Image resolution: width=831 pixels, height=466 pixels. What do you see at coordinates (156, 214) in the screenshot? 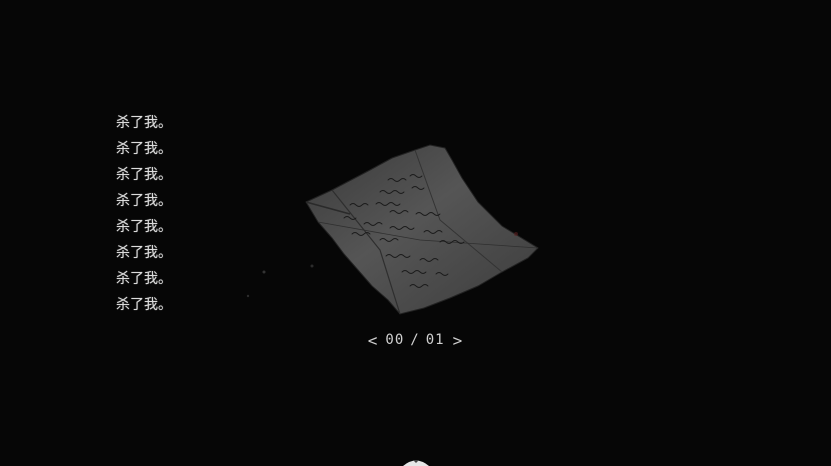
I see `repeated-text-block: 杀了我。 杀了我。 杀了我。 杀了我。 杀了我。 杀了我。 杀了我。 杀了我。` at bounding box center [156, 214].